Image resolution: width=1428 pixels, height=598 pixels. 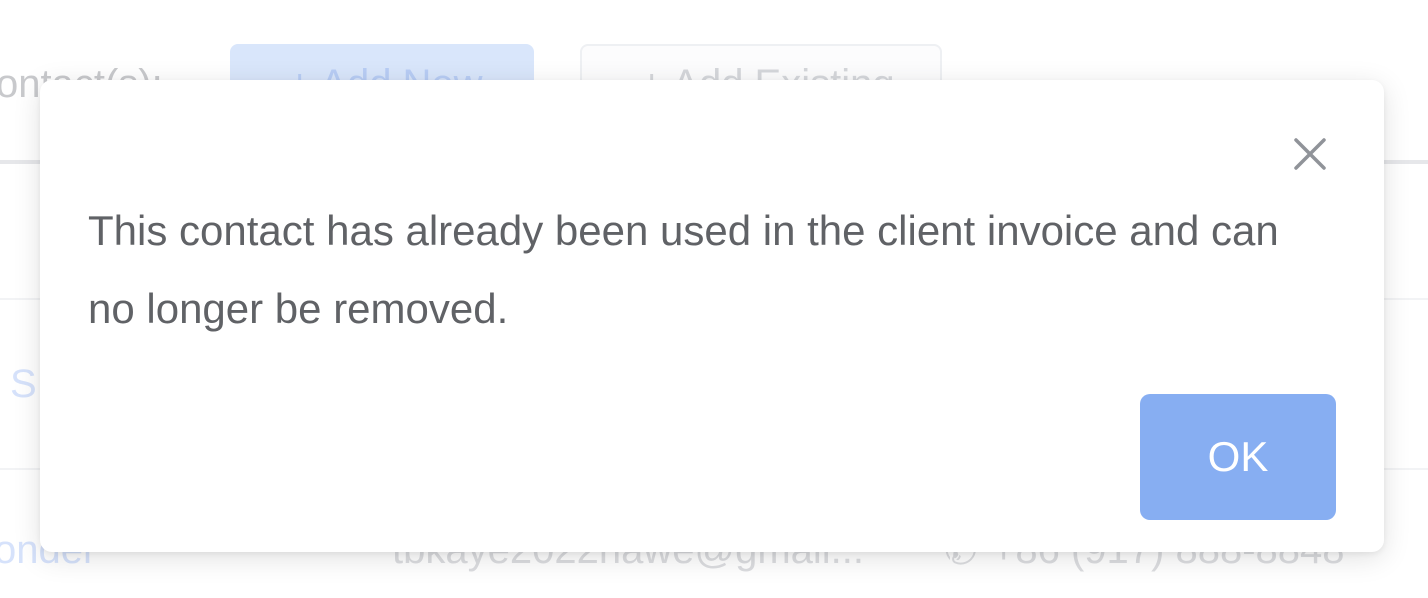 I want to click on close-button, so click(x=1310, y=154).